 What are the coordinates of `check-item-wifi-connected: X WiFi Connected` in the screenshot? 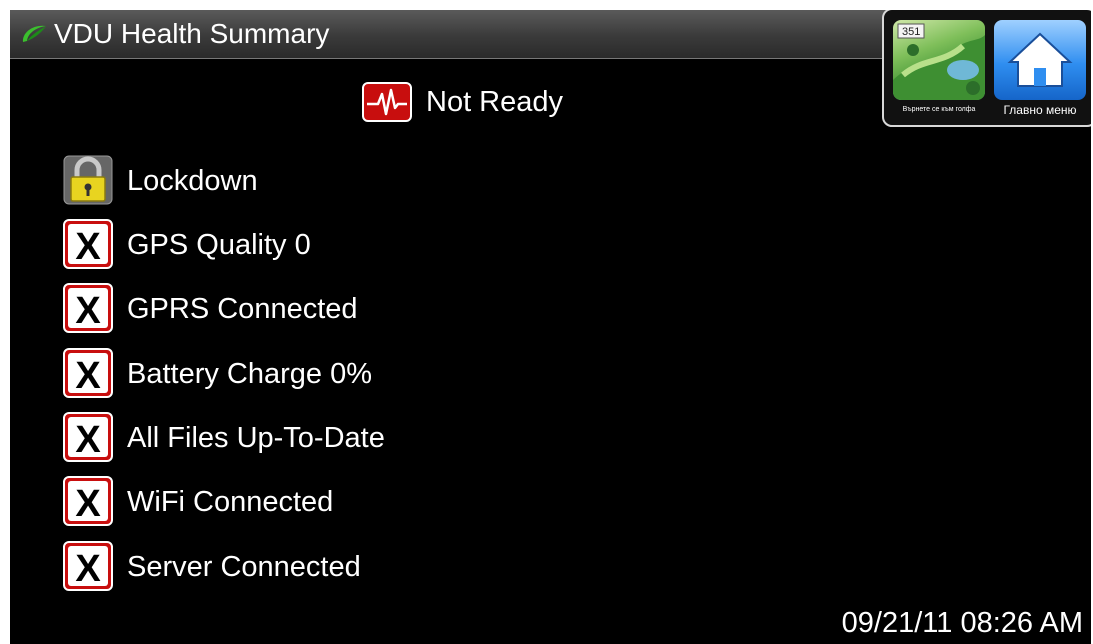 It's located at (312, 501).